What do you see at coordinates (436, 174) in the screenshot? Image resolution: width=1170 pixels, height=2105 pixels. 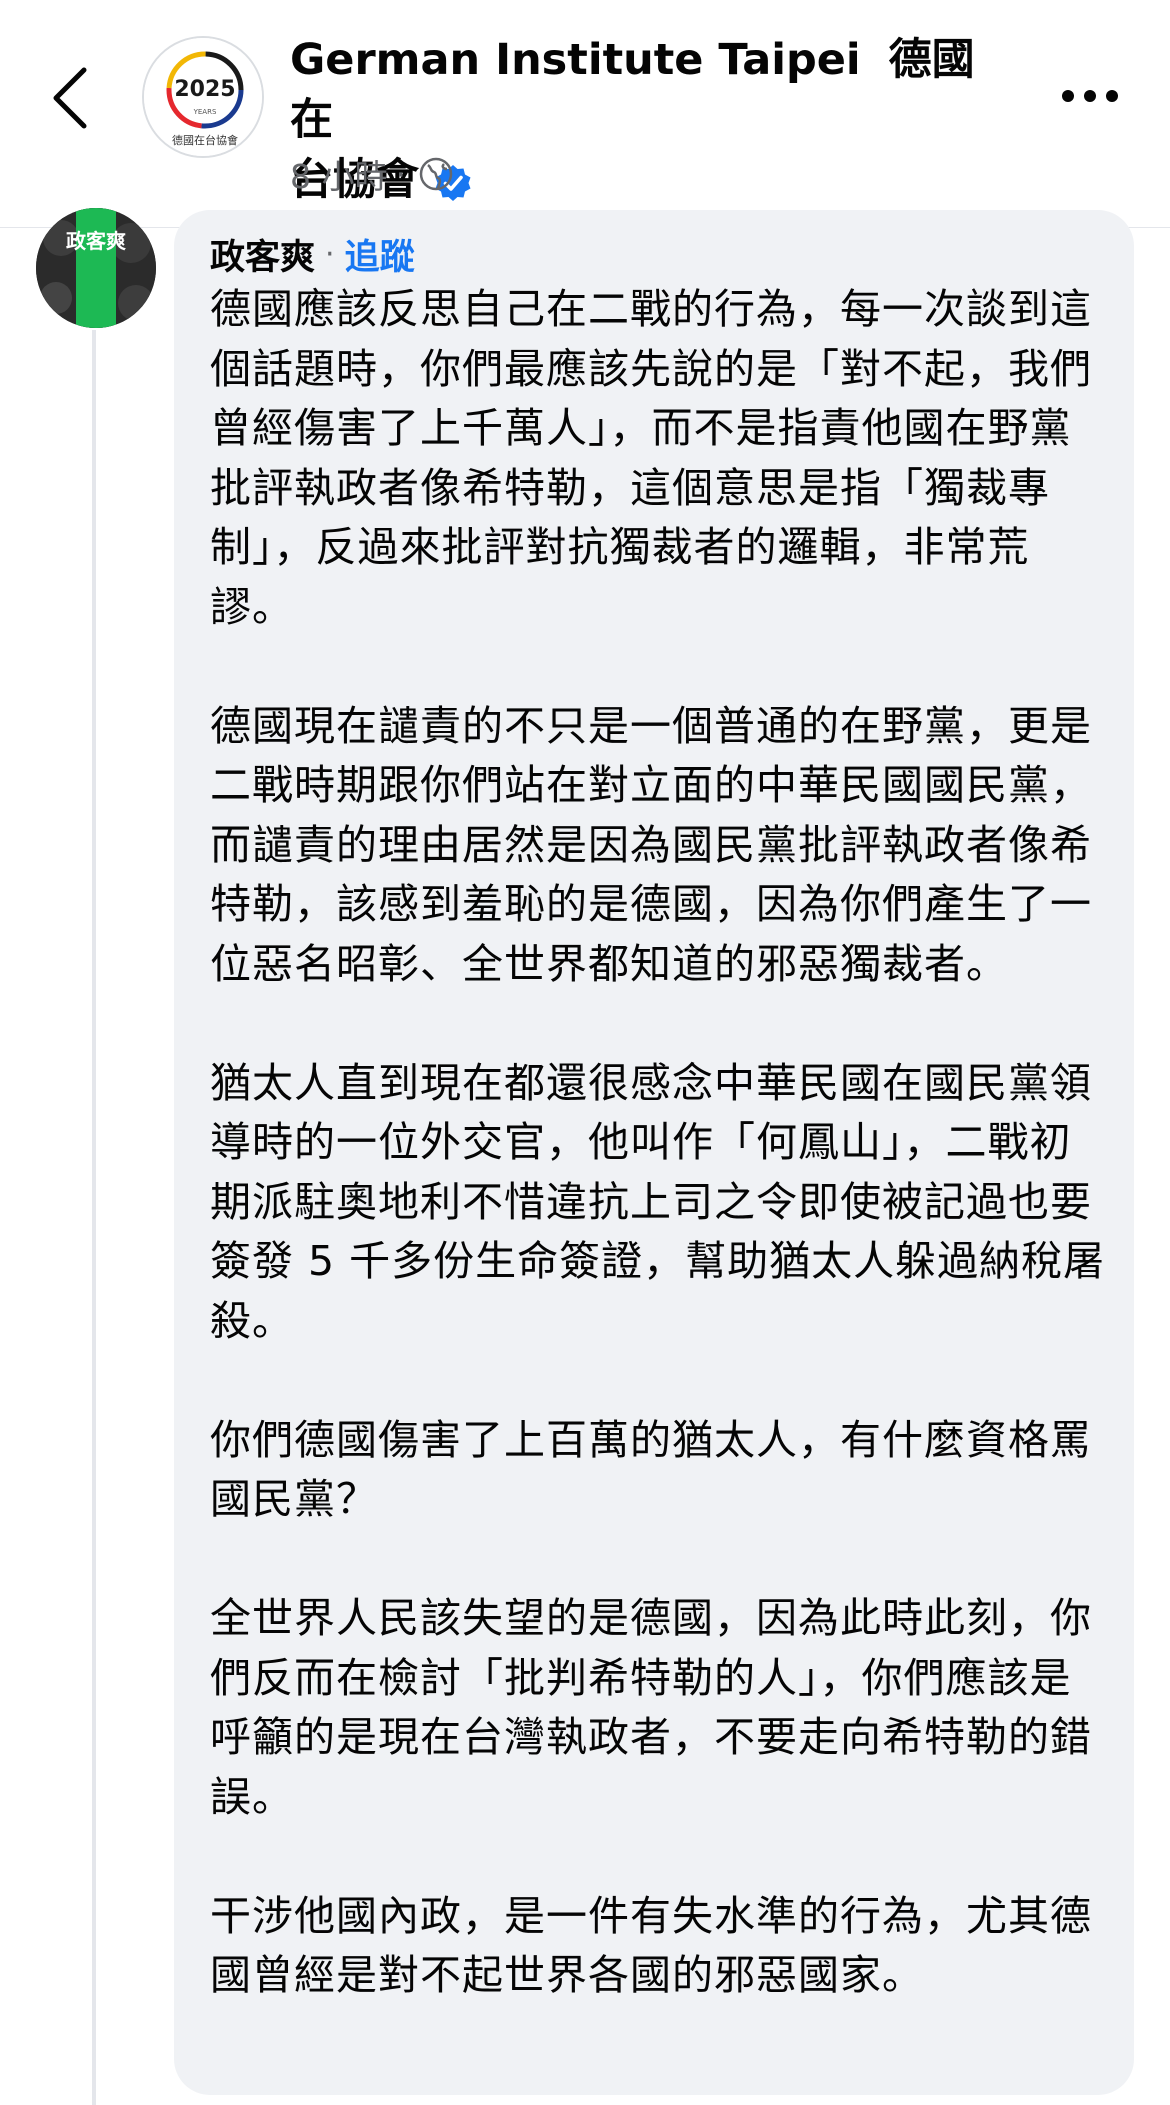 I see `globe-icon` at bounding box center [436, 174].